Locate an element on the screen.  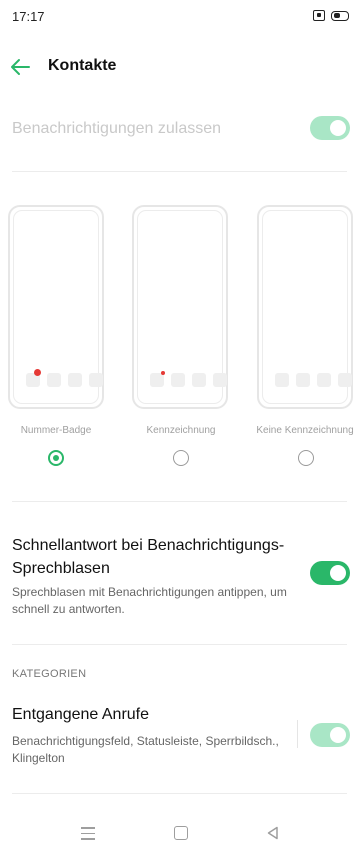
allow-notifications-toggle is located at coordinates (330, 128).